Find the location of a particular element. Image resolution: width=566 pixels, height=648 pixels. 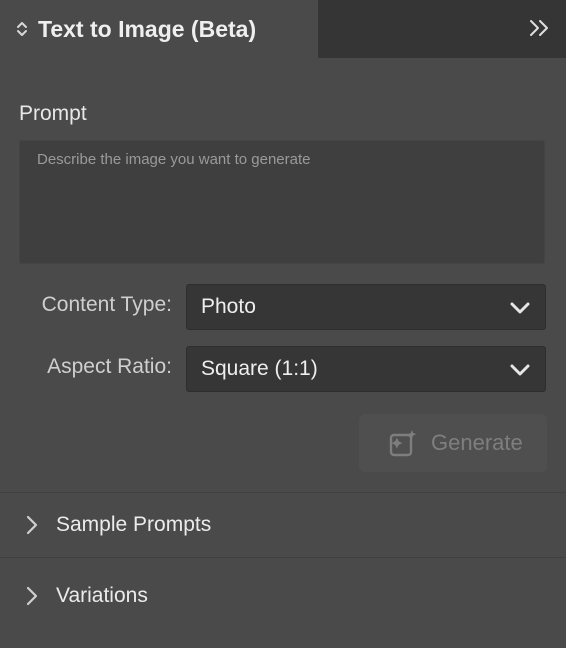

panel-tab-bar: Text to Image (Beta) is located at coordinates (283, 29).